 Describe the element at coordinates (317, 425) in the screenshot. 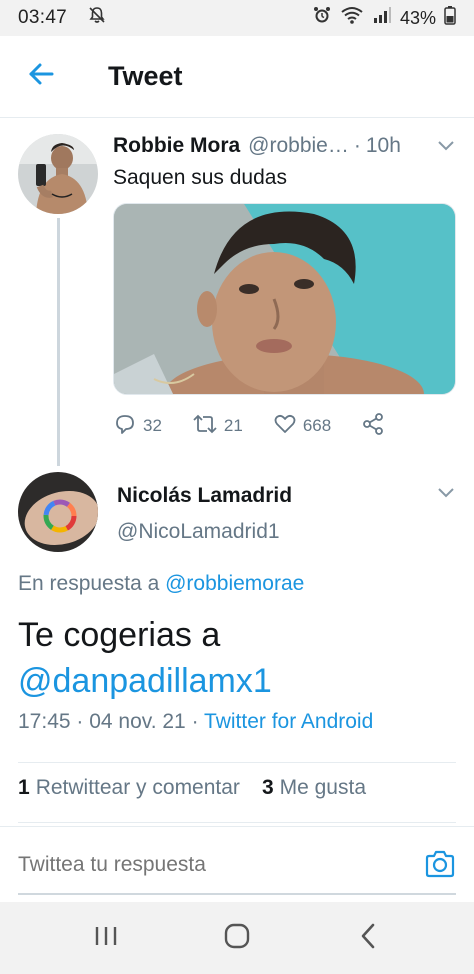

I see `like-count: 668` at that location.